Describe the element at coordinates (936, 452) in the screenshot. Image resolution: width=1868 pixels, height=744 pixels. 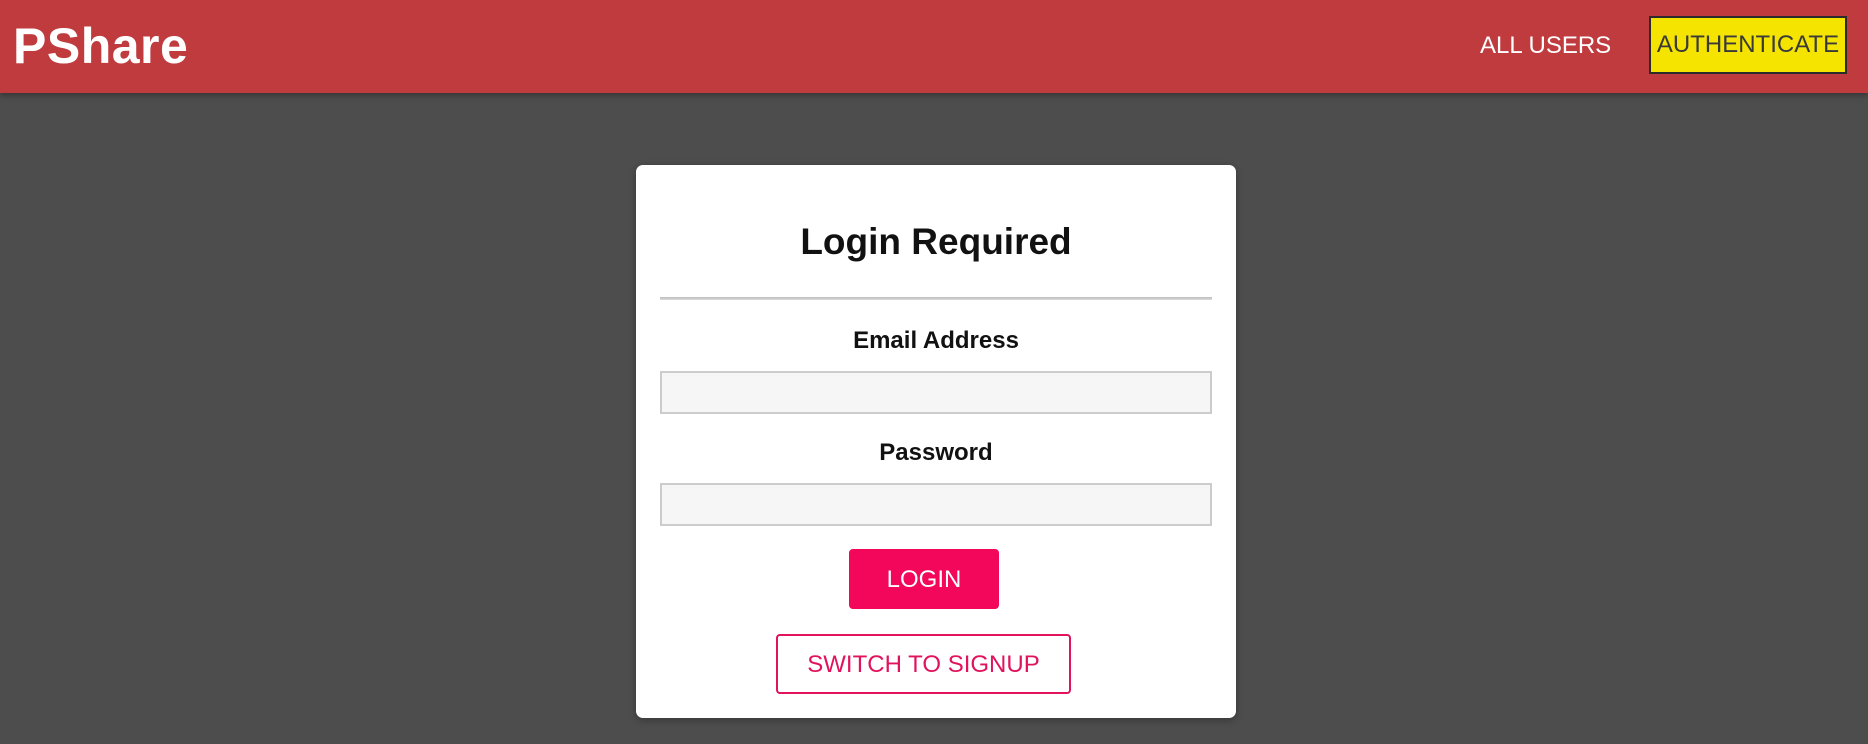
I see `password-label: Password` at that location.